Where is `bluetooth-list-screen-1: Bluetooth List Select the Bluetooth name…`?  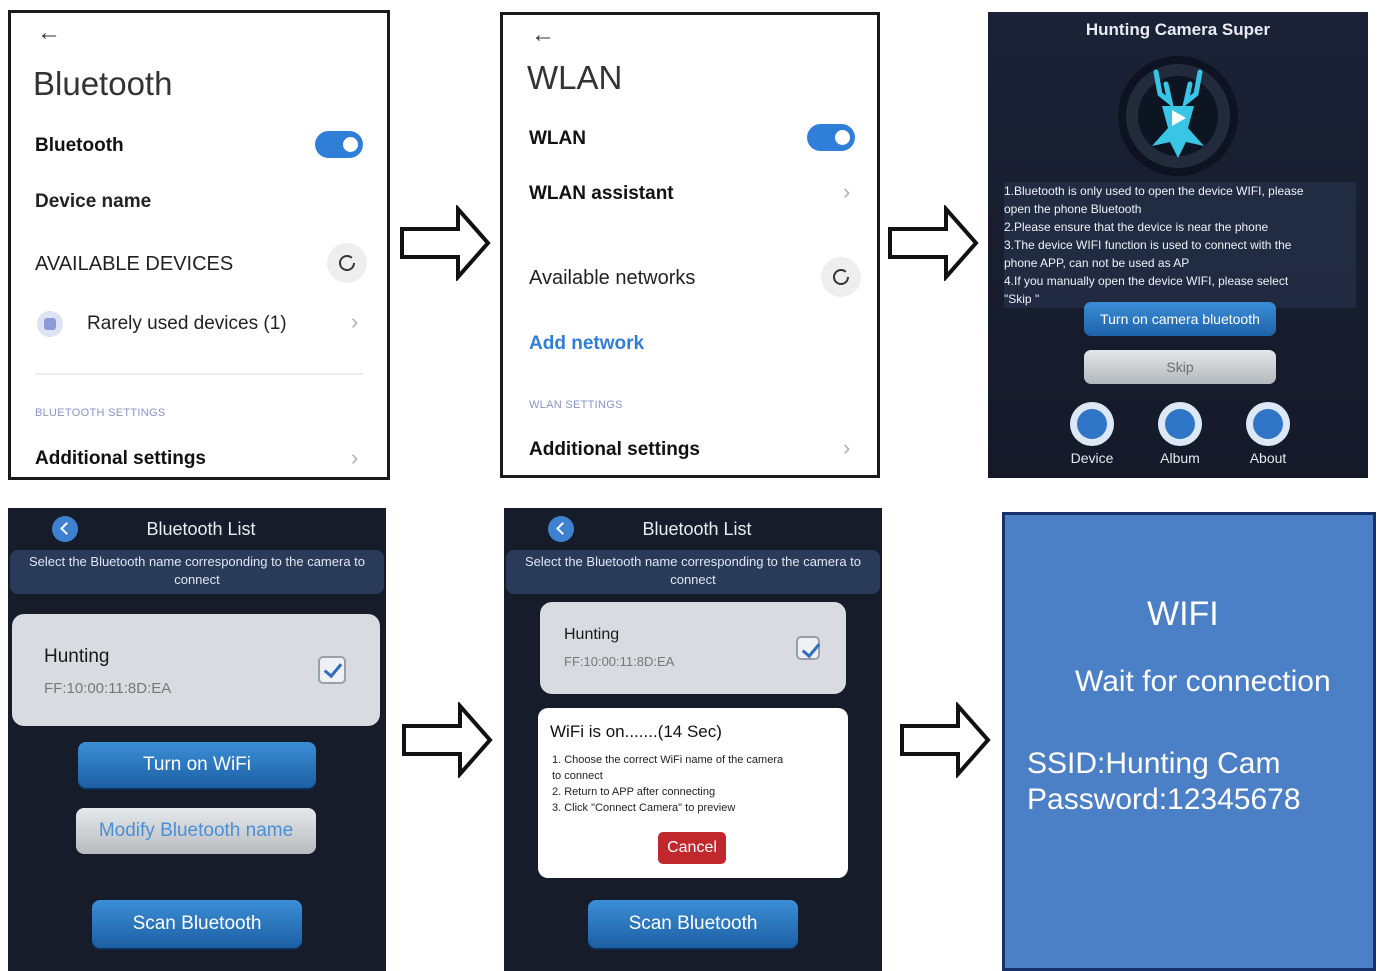 bluetooth-list-screen-1: Bluetooth List Select the Bluetooth name… is located at coordinates (197, 739).